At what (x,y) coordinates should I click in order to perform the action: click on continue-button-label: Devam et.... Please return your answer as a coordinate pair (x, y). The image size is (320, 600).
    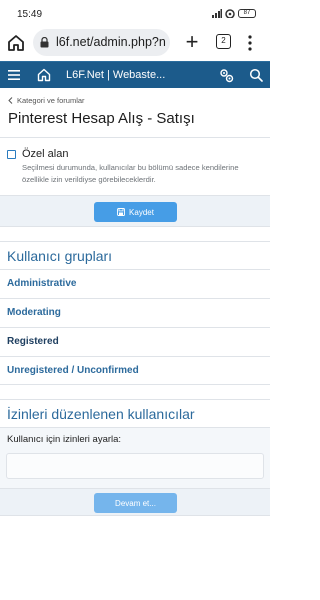
    Looking at the image, I should click on (135, 503).